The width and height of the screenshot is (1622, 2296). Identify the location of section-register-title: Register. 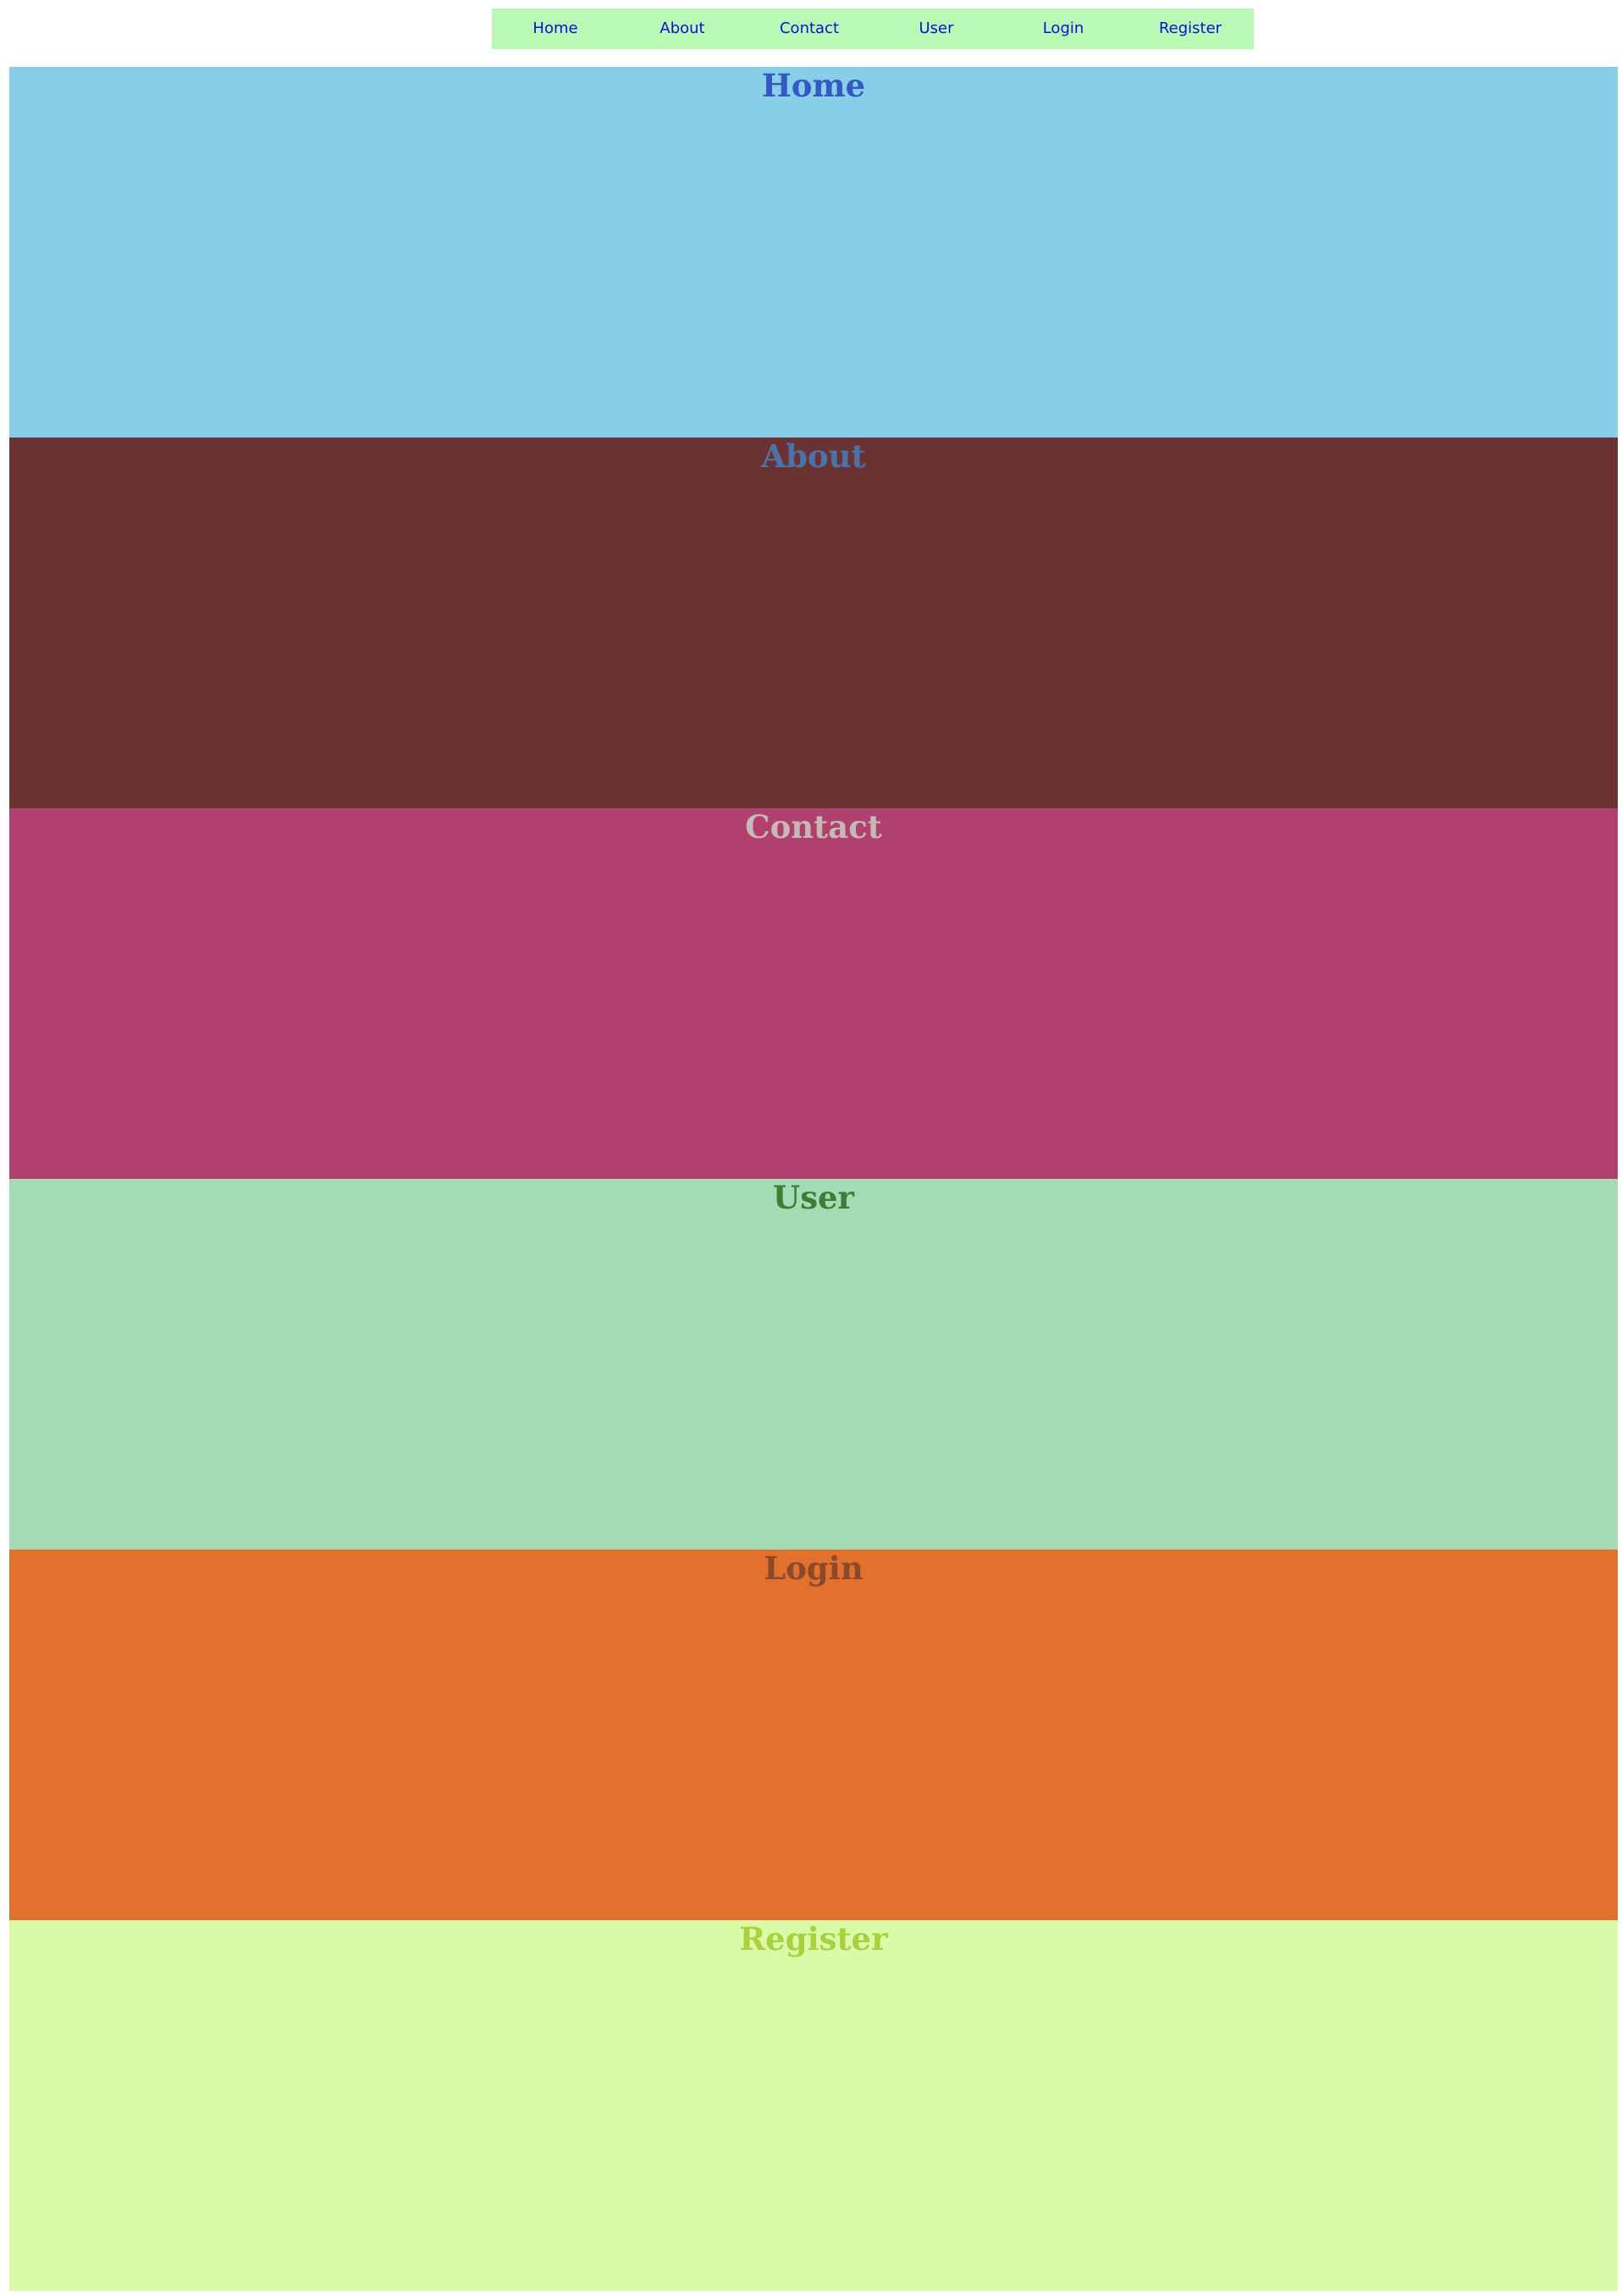
(813, 1938).